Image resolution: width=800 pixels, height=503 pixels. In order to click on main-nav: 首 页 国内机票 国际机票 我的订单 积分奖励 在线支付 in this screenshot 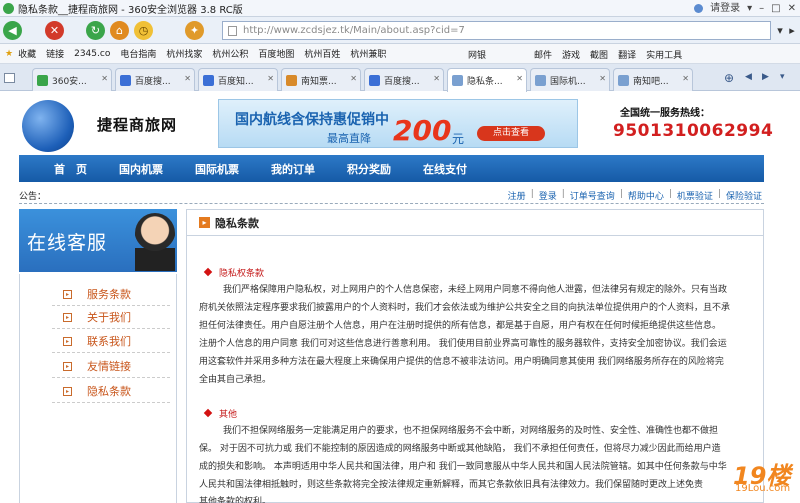, I will do `click(391, 168)`.